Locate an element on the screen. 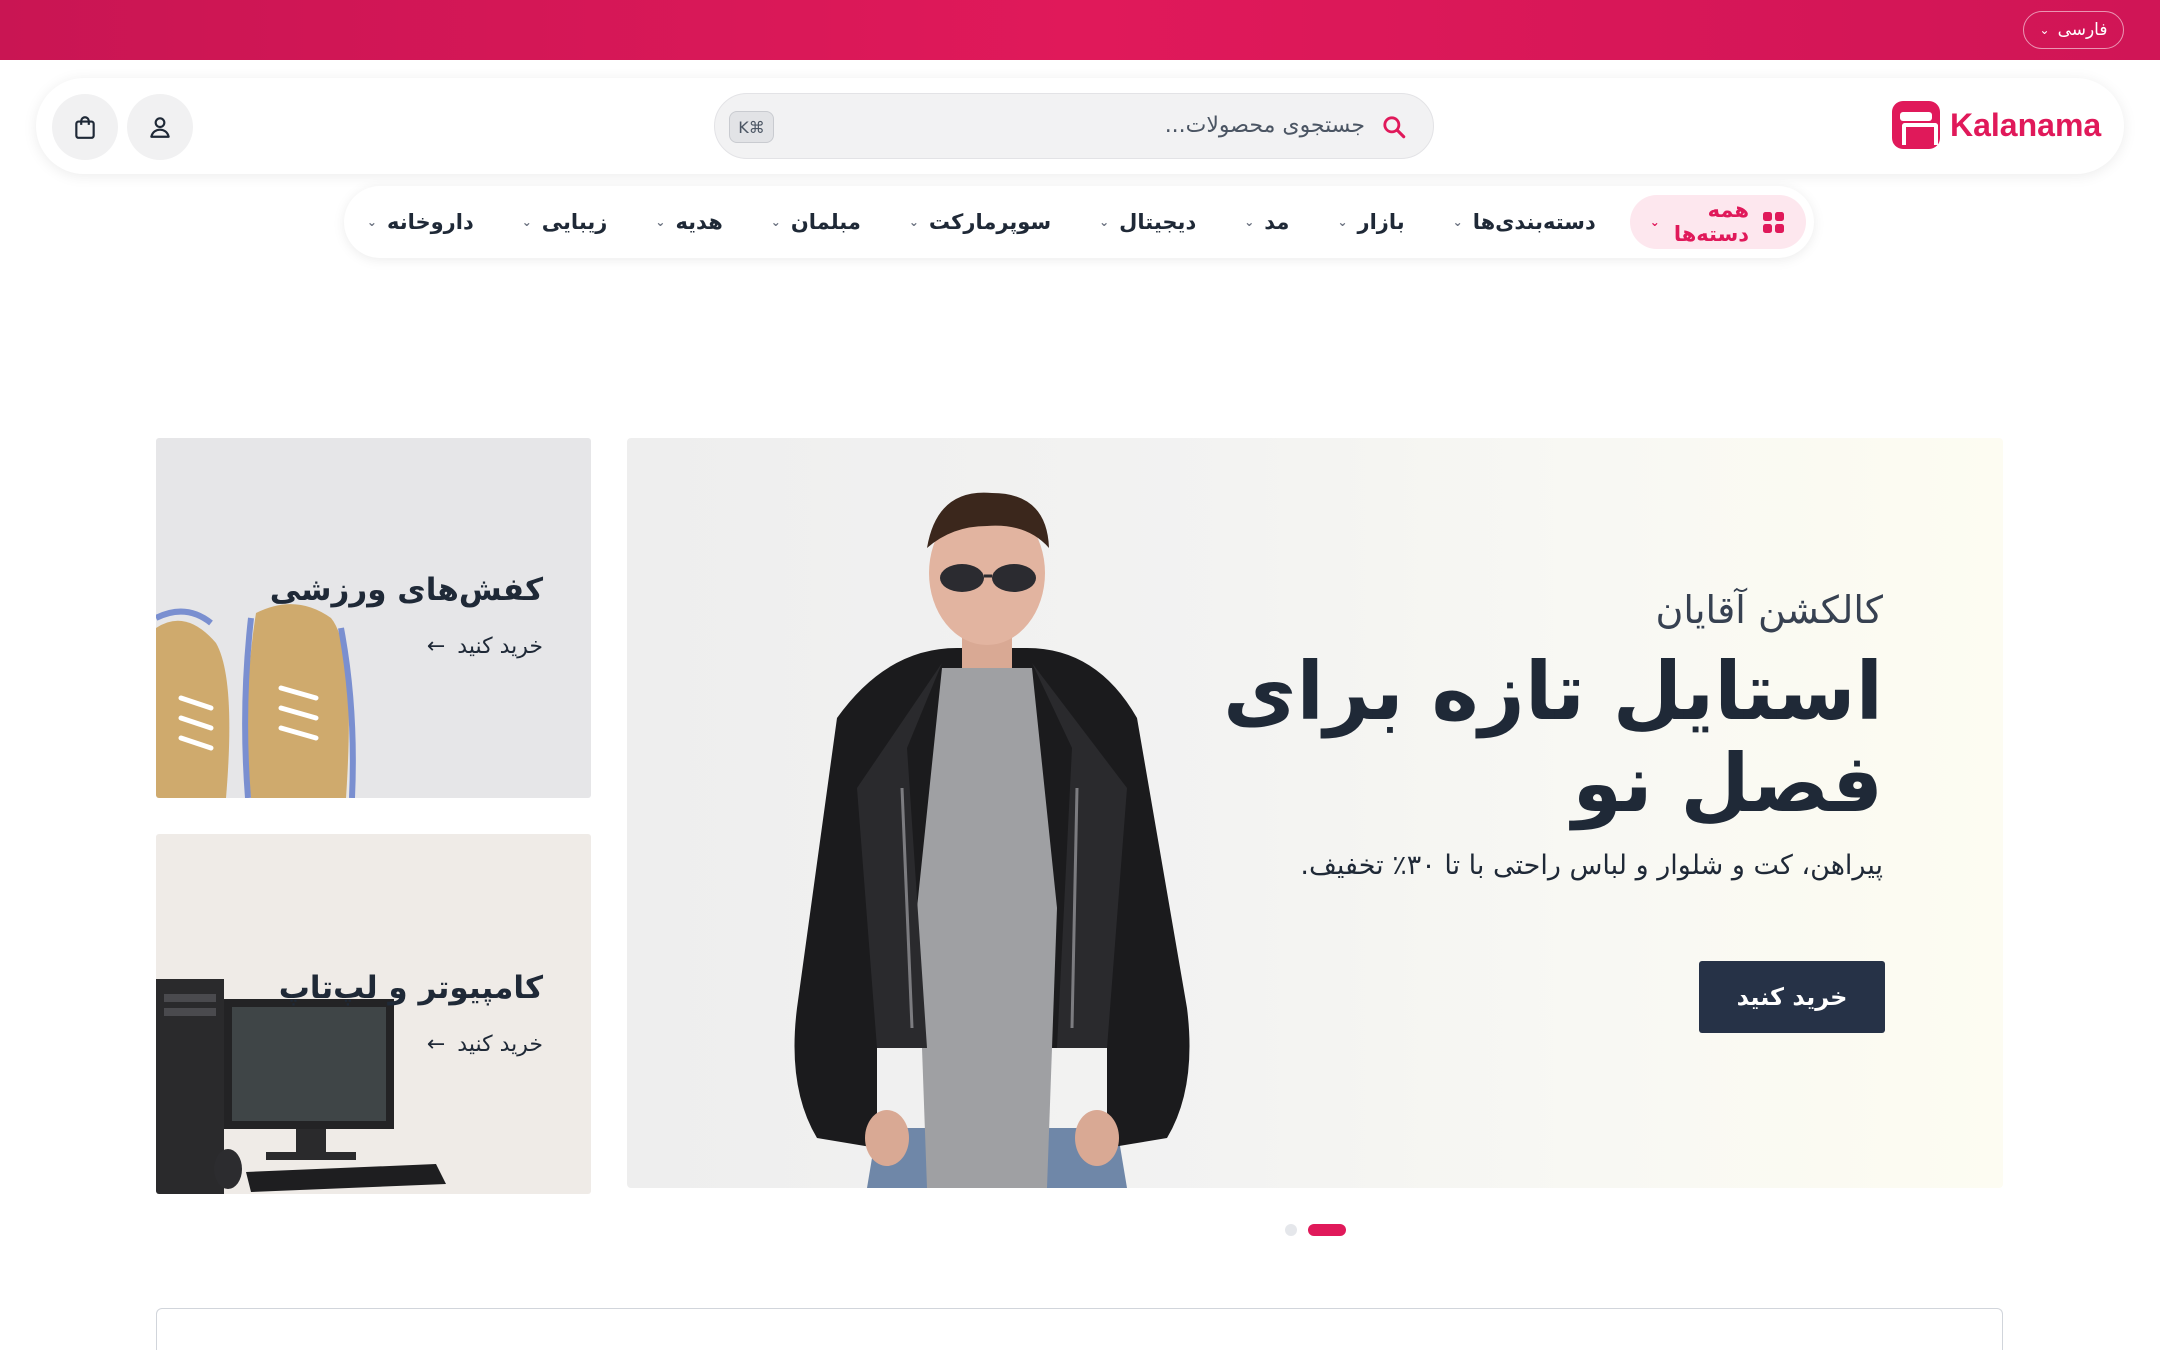 The height and width of the screenshot is (1350, 2160). nav-item-label: داروخانه is located at coordinates (430, 222).